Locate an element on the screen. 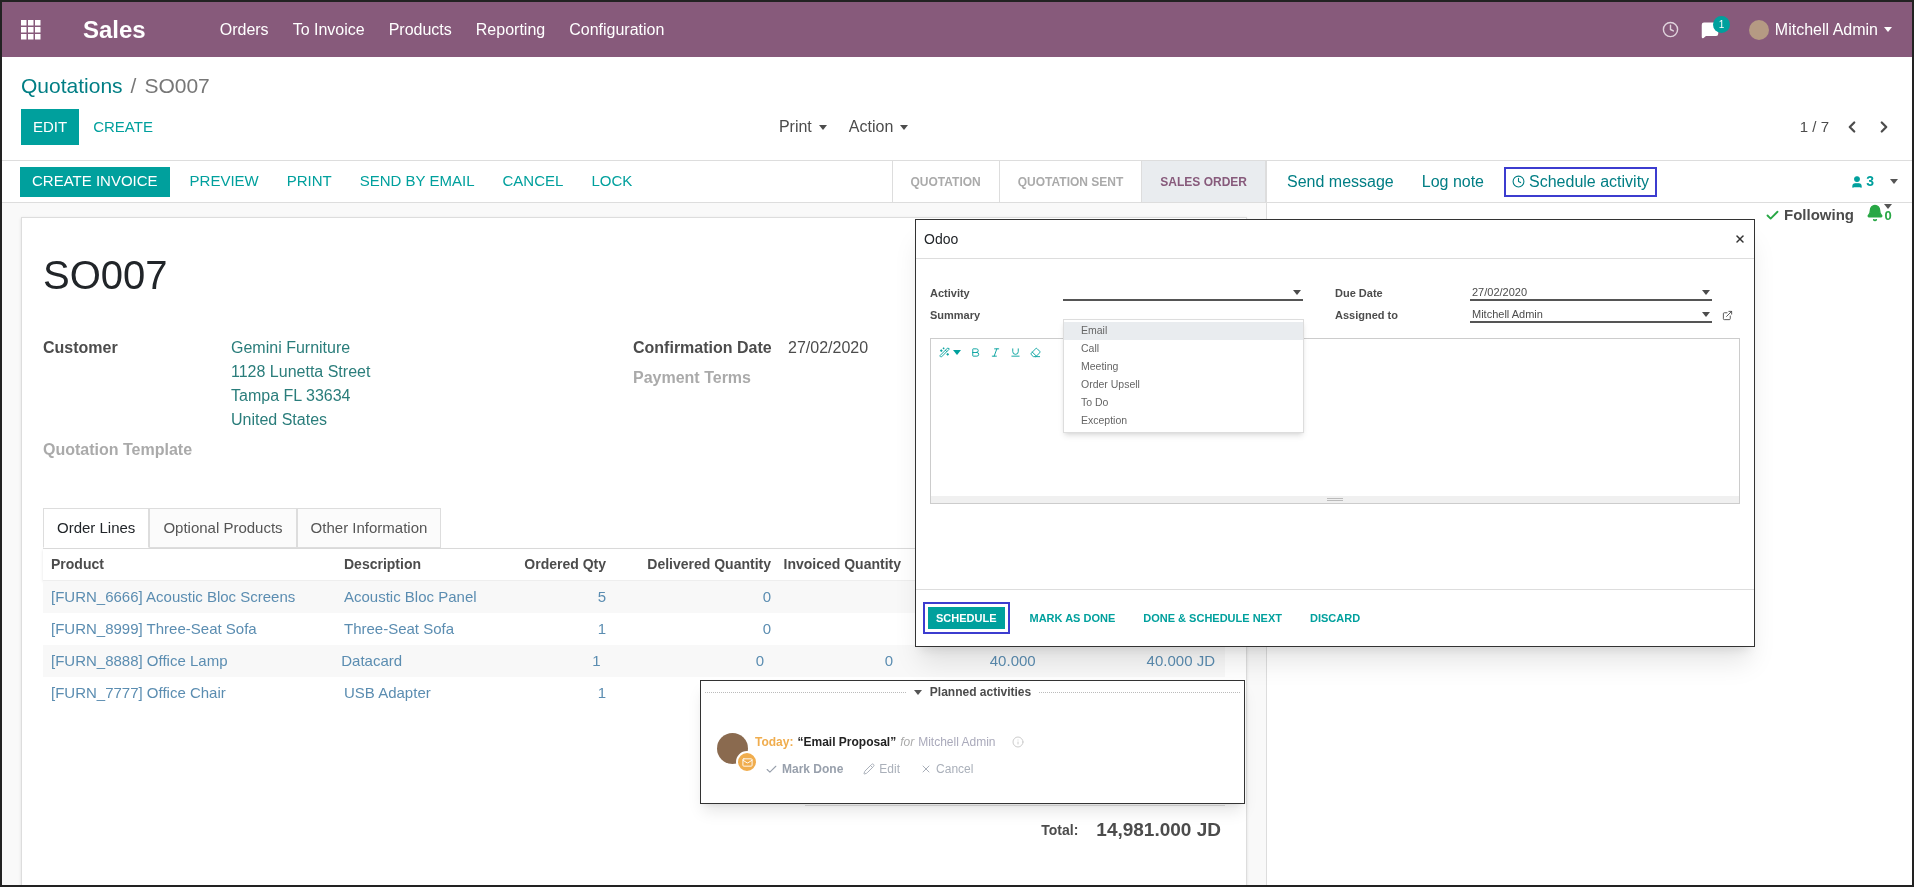 This screenshot has width=1914, height=887. pencil-icon is located at coordinates (869, 769).